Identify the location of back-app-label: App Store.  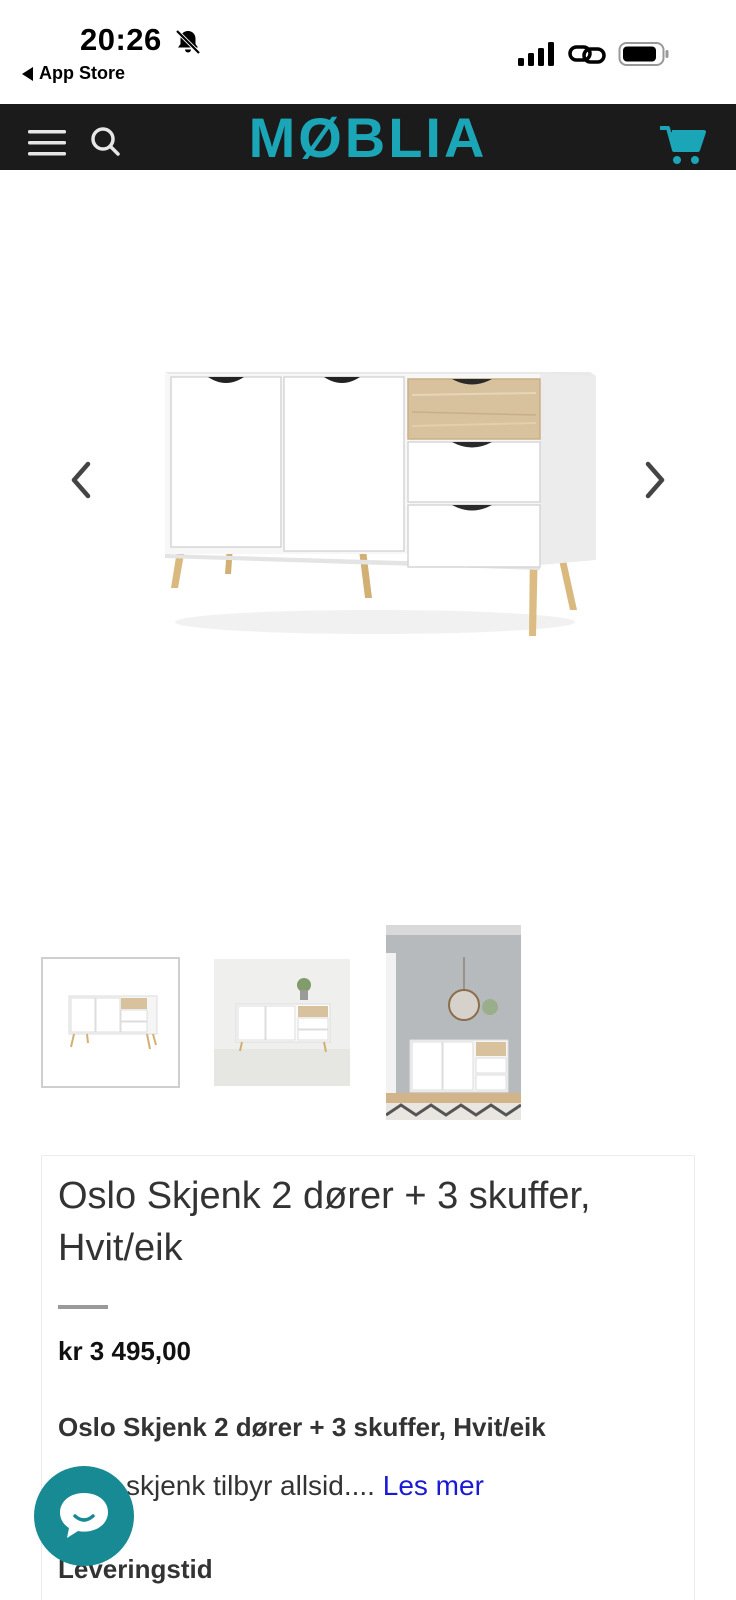
(82, 73).